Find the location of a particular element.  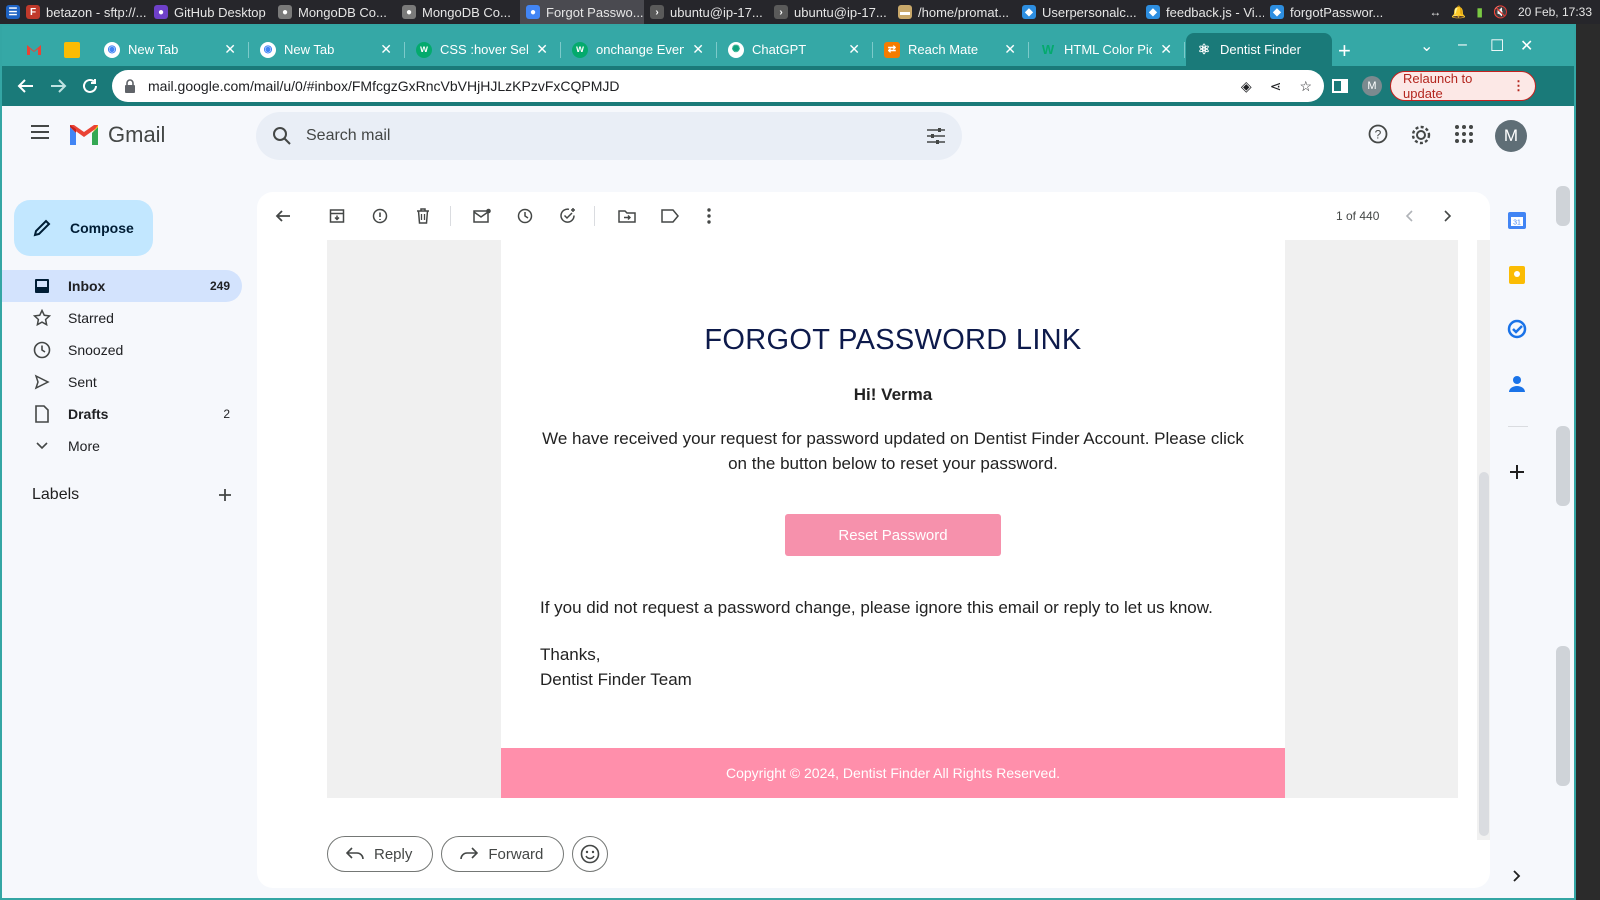

tab-chatgpt: ✺ ChatGPT ✕ is located at coordinates (794, 49).